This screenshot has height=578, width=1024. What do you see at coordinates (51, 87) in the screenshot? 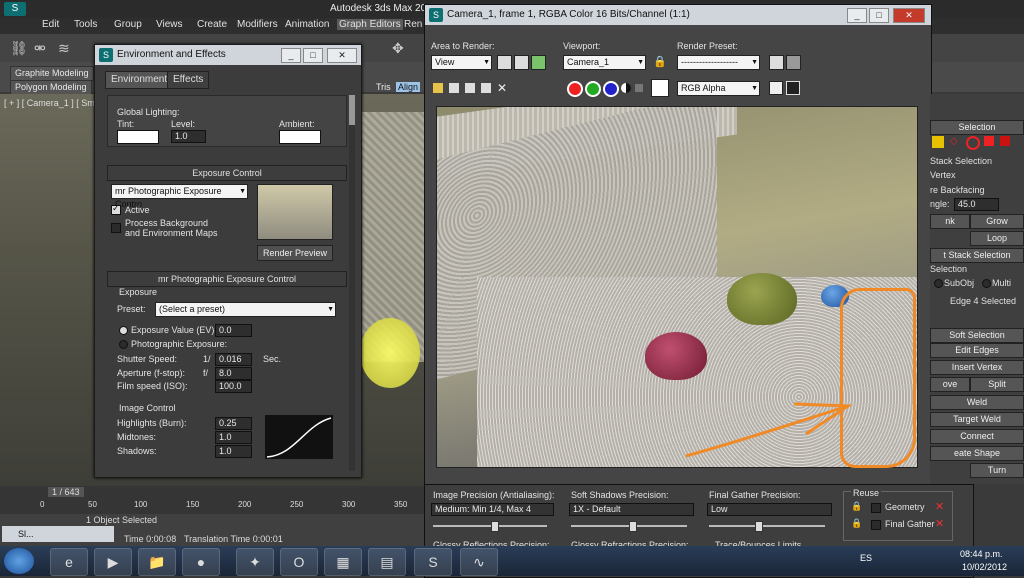
I see `ribbon-tab-polygon: Polygon Modeling` at bounding box center [51, 87].